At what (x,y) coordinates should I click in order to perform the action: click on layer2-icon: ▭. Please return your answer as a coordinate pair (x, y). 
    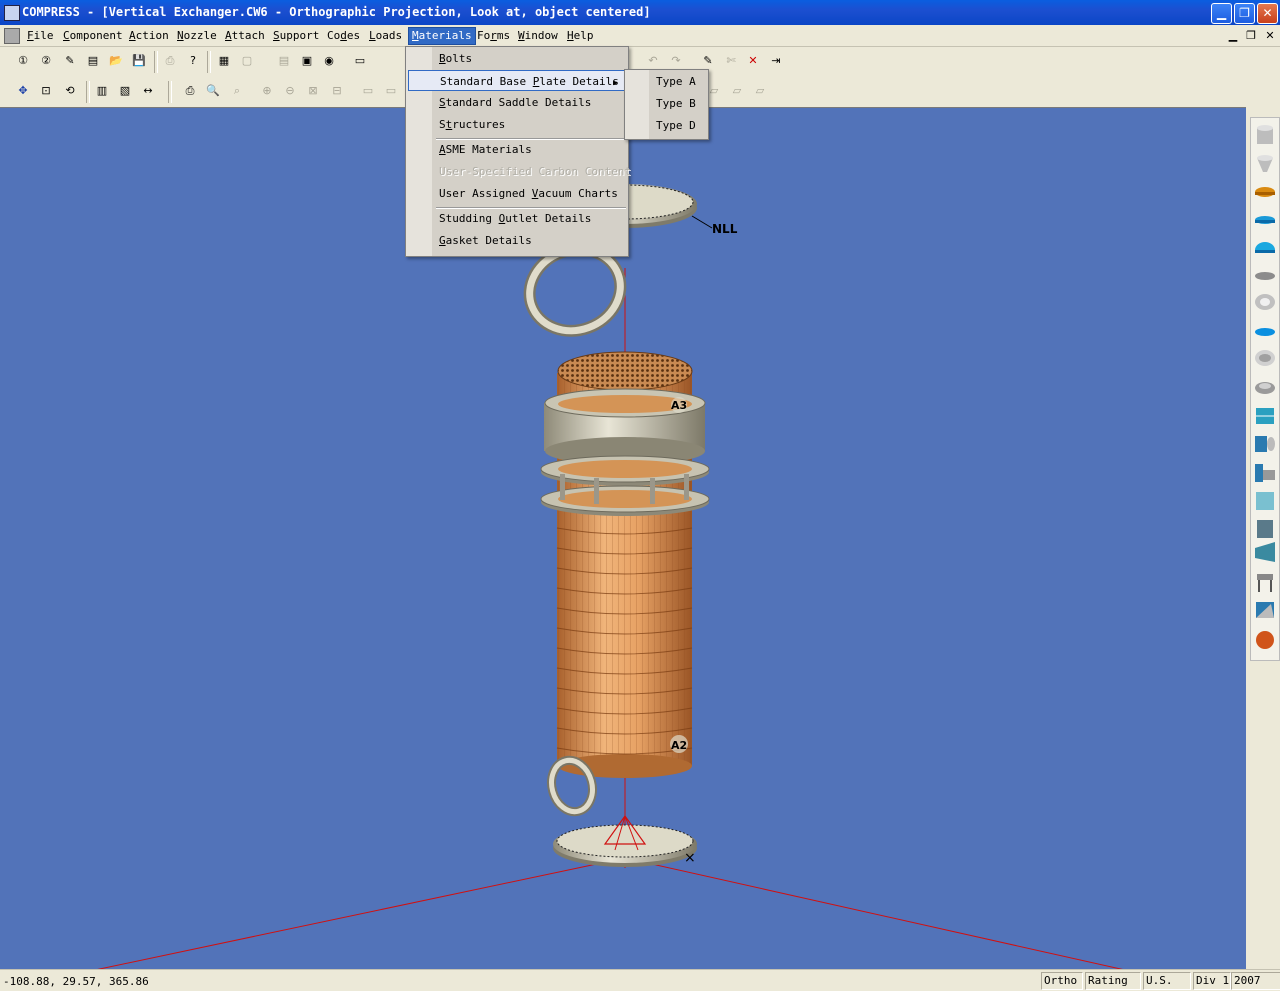
    Looking at the image, I should click on (391, 91).